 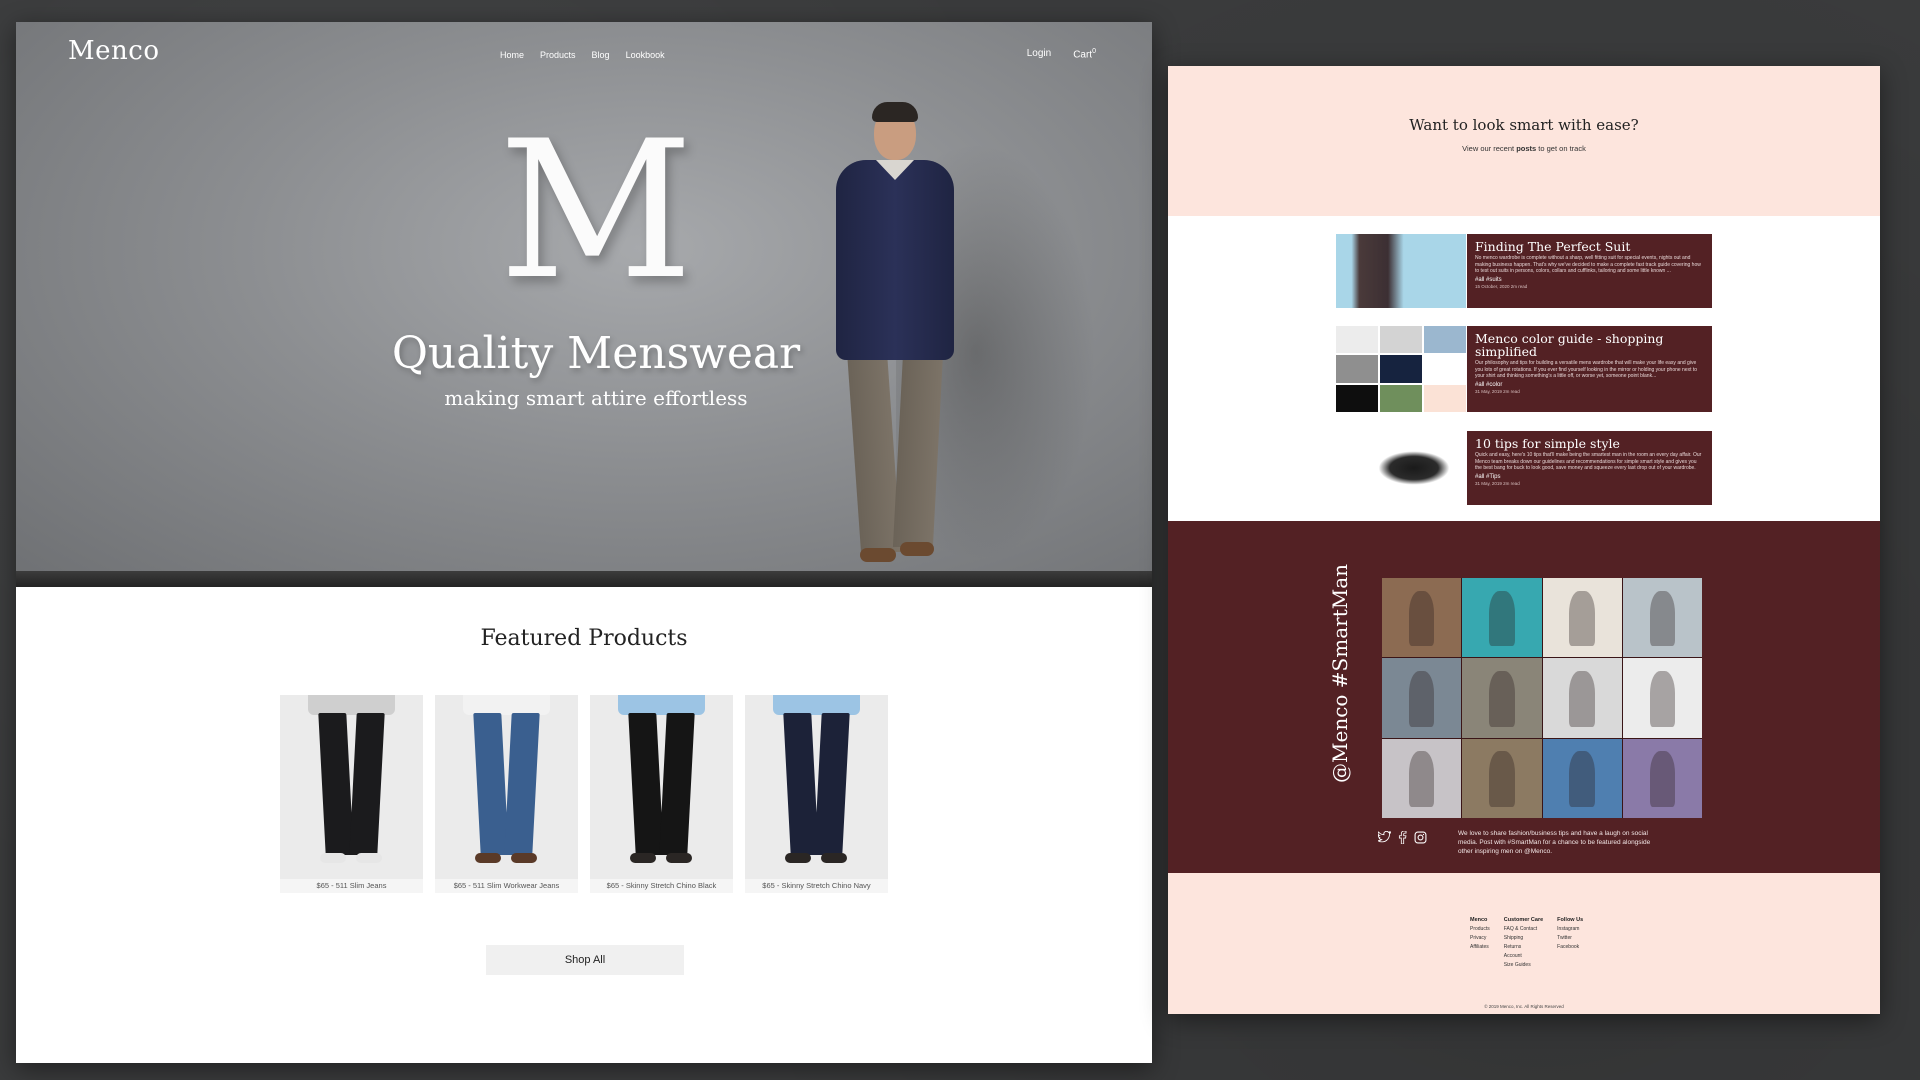 What do you see at coordinates (582, 55) in the screenshot?
I see `main-nav: Home Products Blog Lookbook` at bounding box center [582, 55].